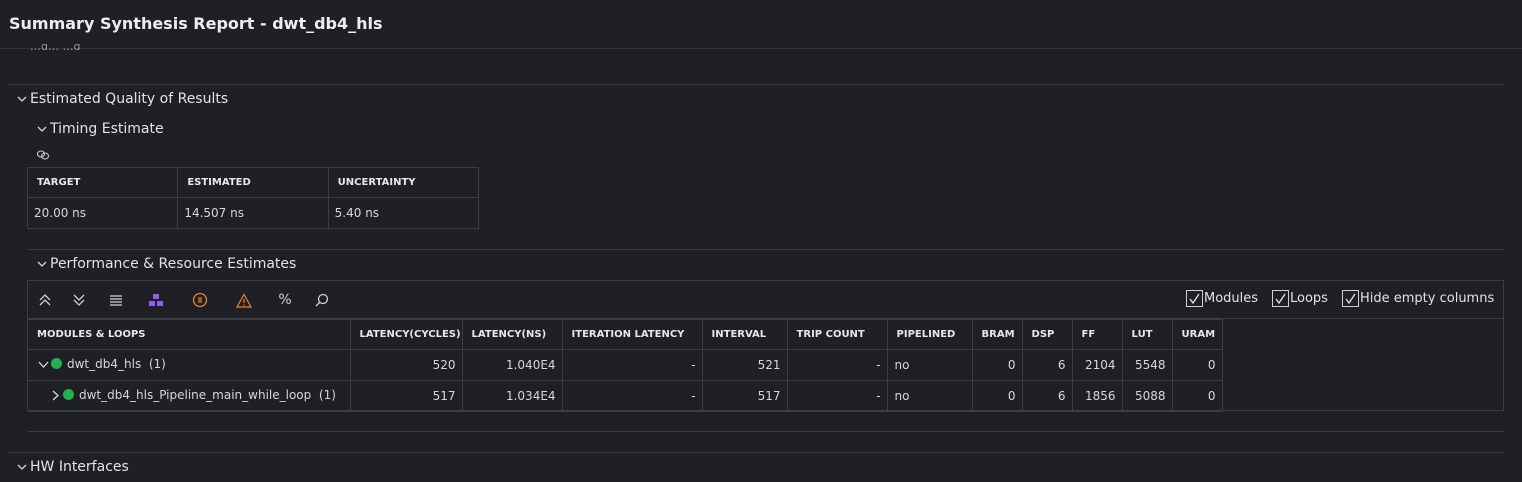 The image size is (1522, 482). Describe the element at coordinates (285, 300) in the screenshot. I see `percent-icon: %` at that location.